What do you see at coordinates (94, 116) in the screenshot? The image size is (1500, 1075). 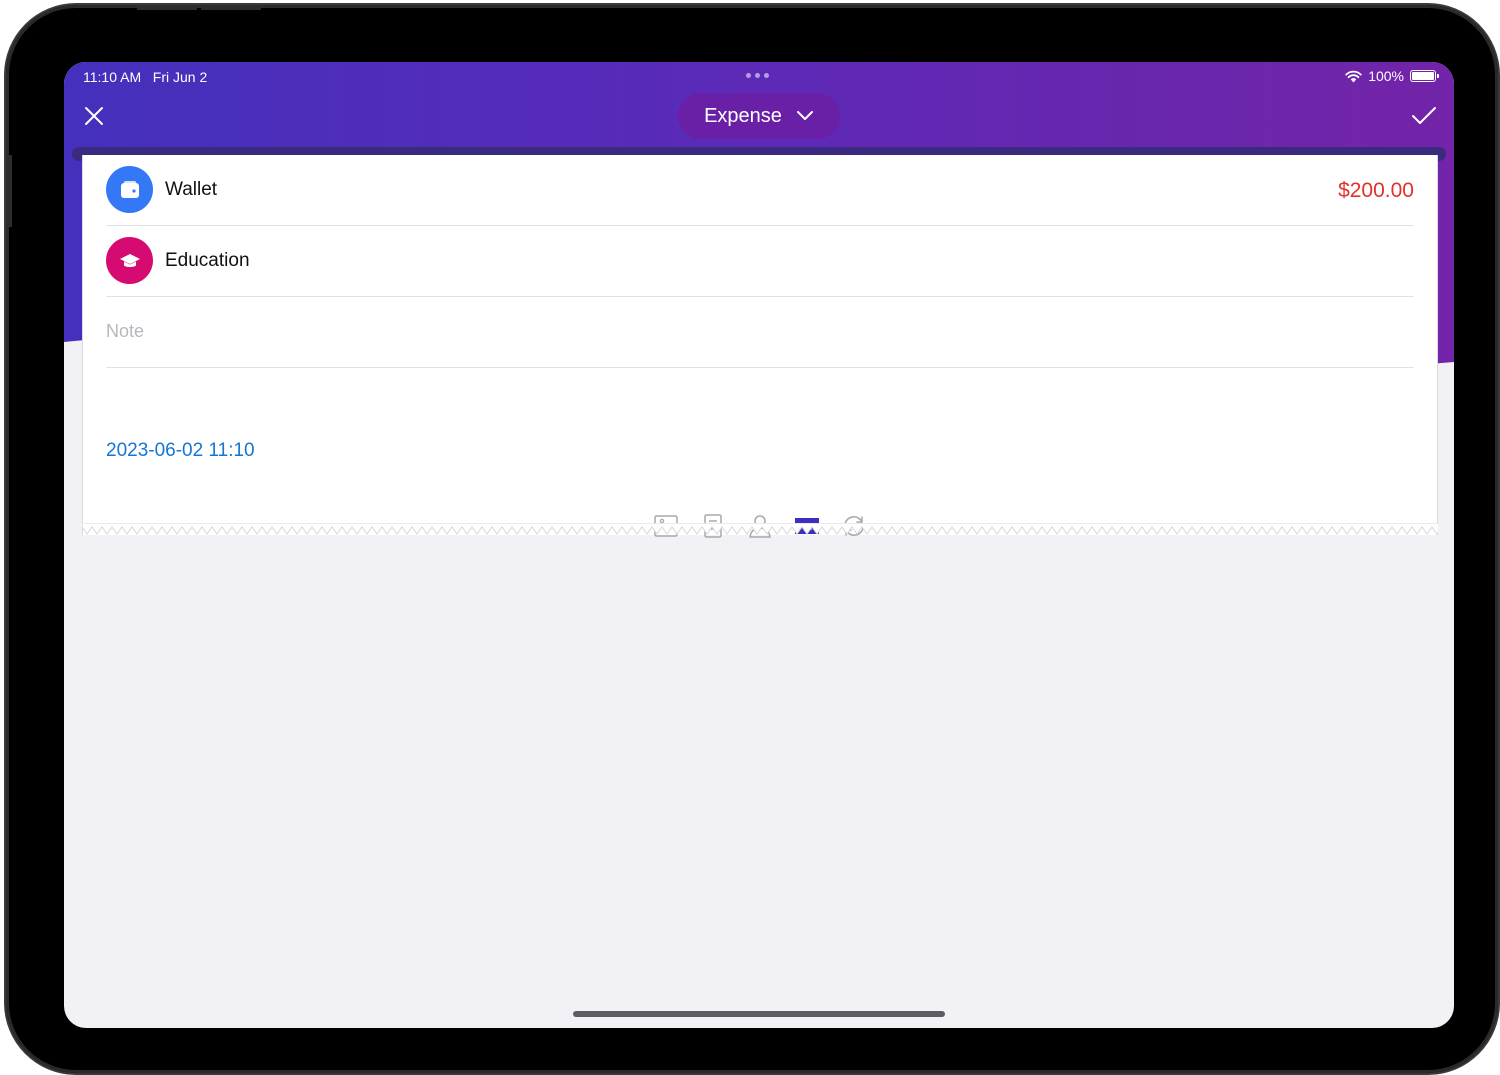 I see `close-icon` at bounding box center [94, 116].